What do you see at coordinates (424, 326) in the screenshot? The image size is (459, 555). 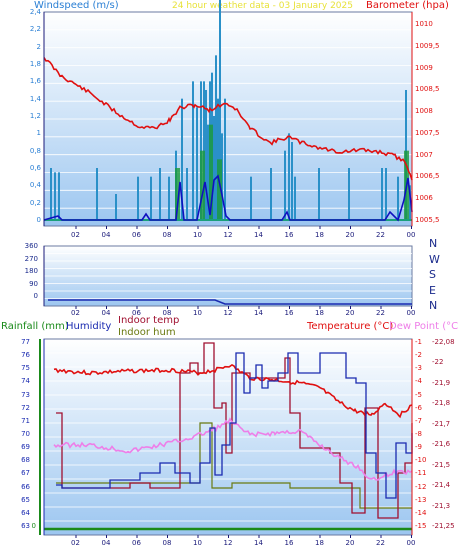 I see `dewpoint-axis-title: Dew Point (°C)` at bounding box center [424, 326].